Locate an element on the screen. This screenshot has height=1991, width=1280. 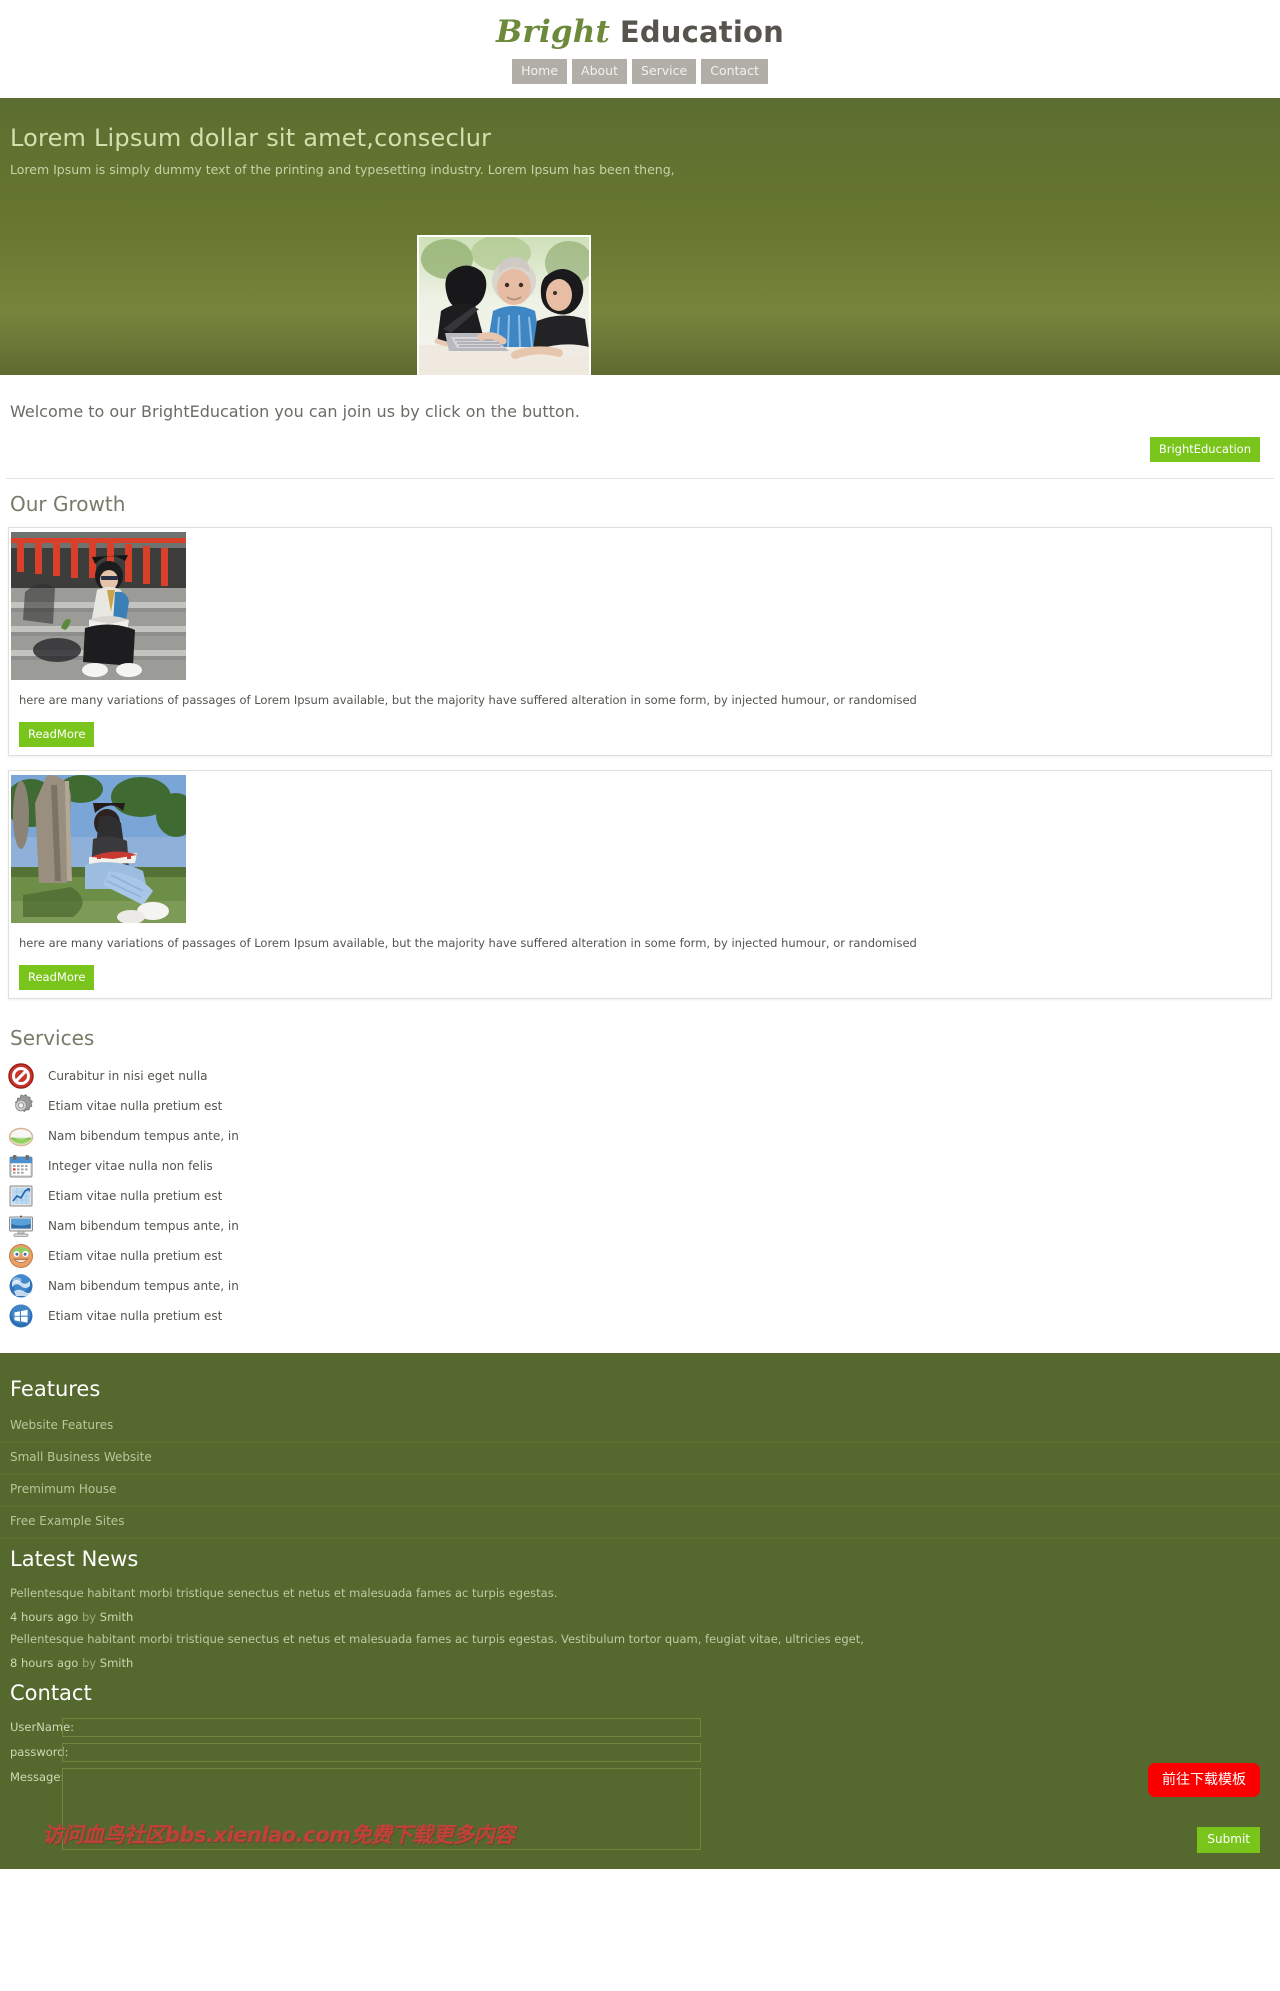
password-row: password: is located at coordinates (640, 1752).